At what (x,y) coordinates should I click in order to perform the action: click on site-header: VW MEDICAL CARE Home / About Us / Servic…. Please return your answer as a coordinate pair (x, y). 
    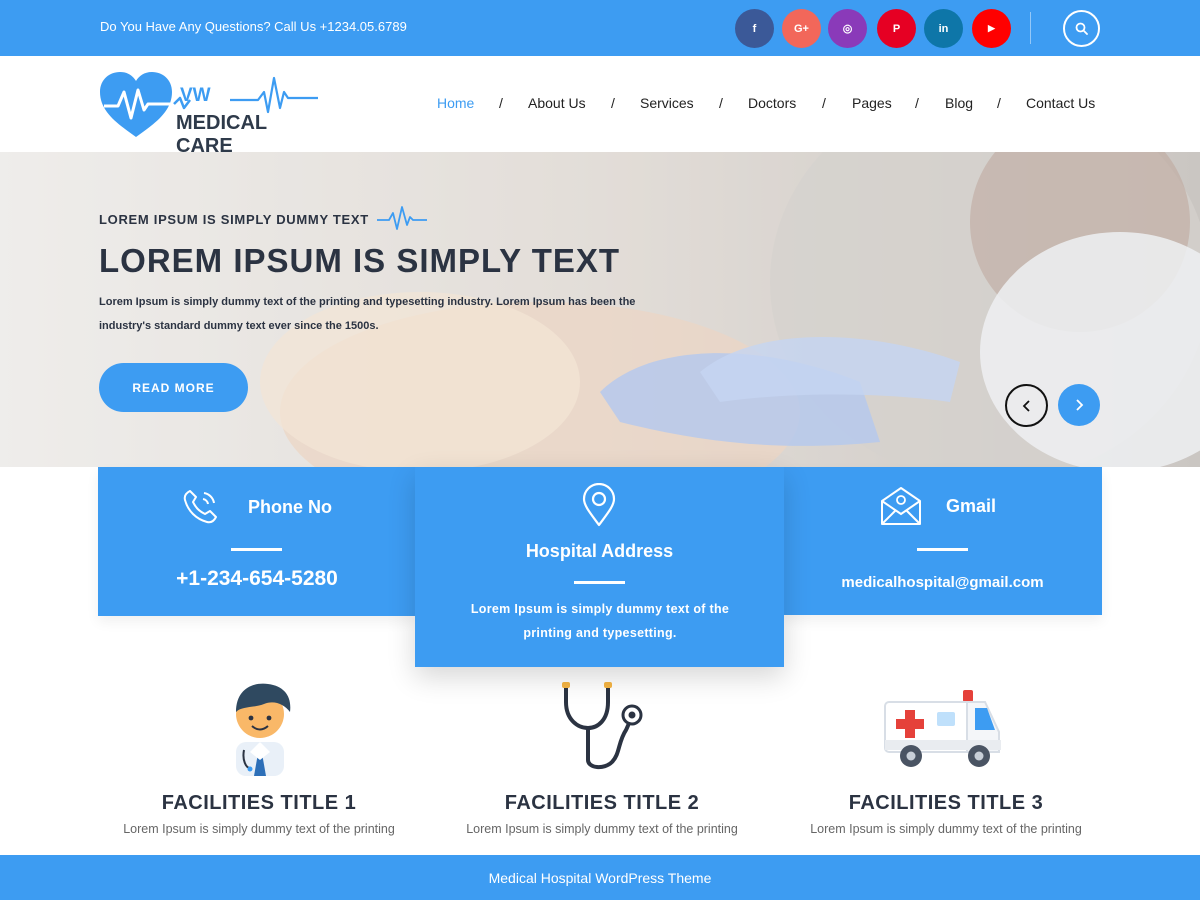
    Looking at the image, I should click on (600, 106).